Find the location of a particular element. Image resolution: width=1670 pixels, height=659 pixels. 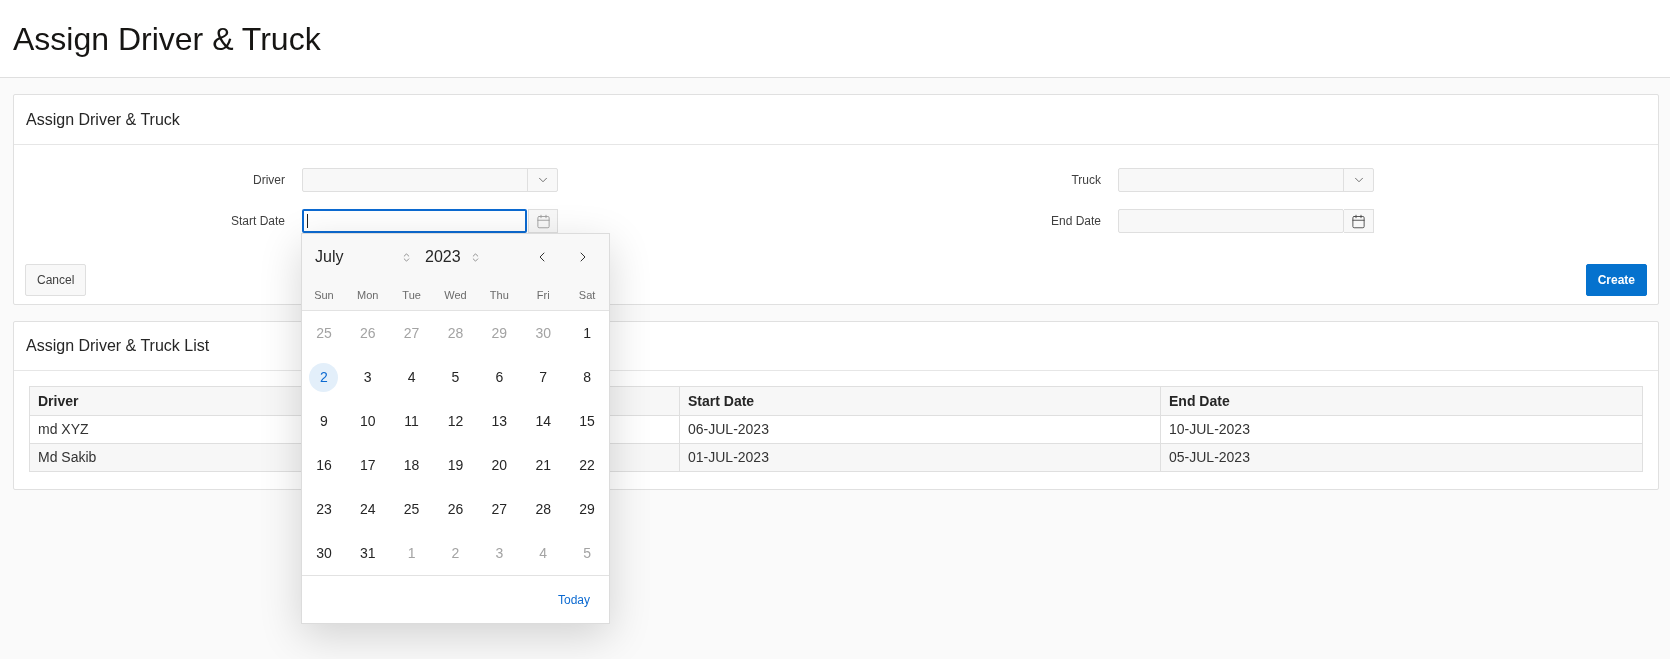

calendar-day: 24 is located at coordinates (368, 509).